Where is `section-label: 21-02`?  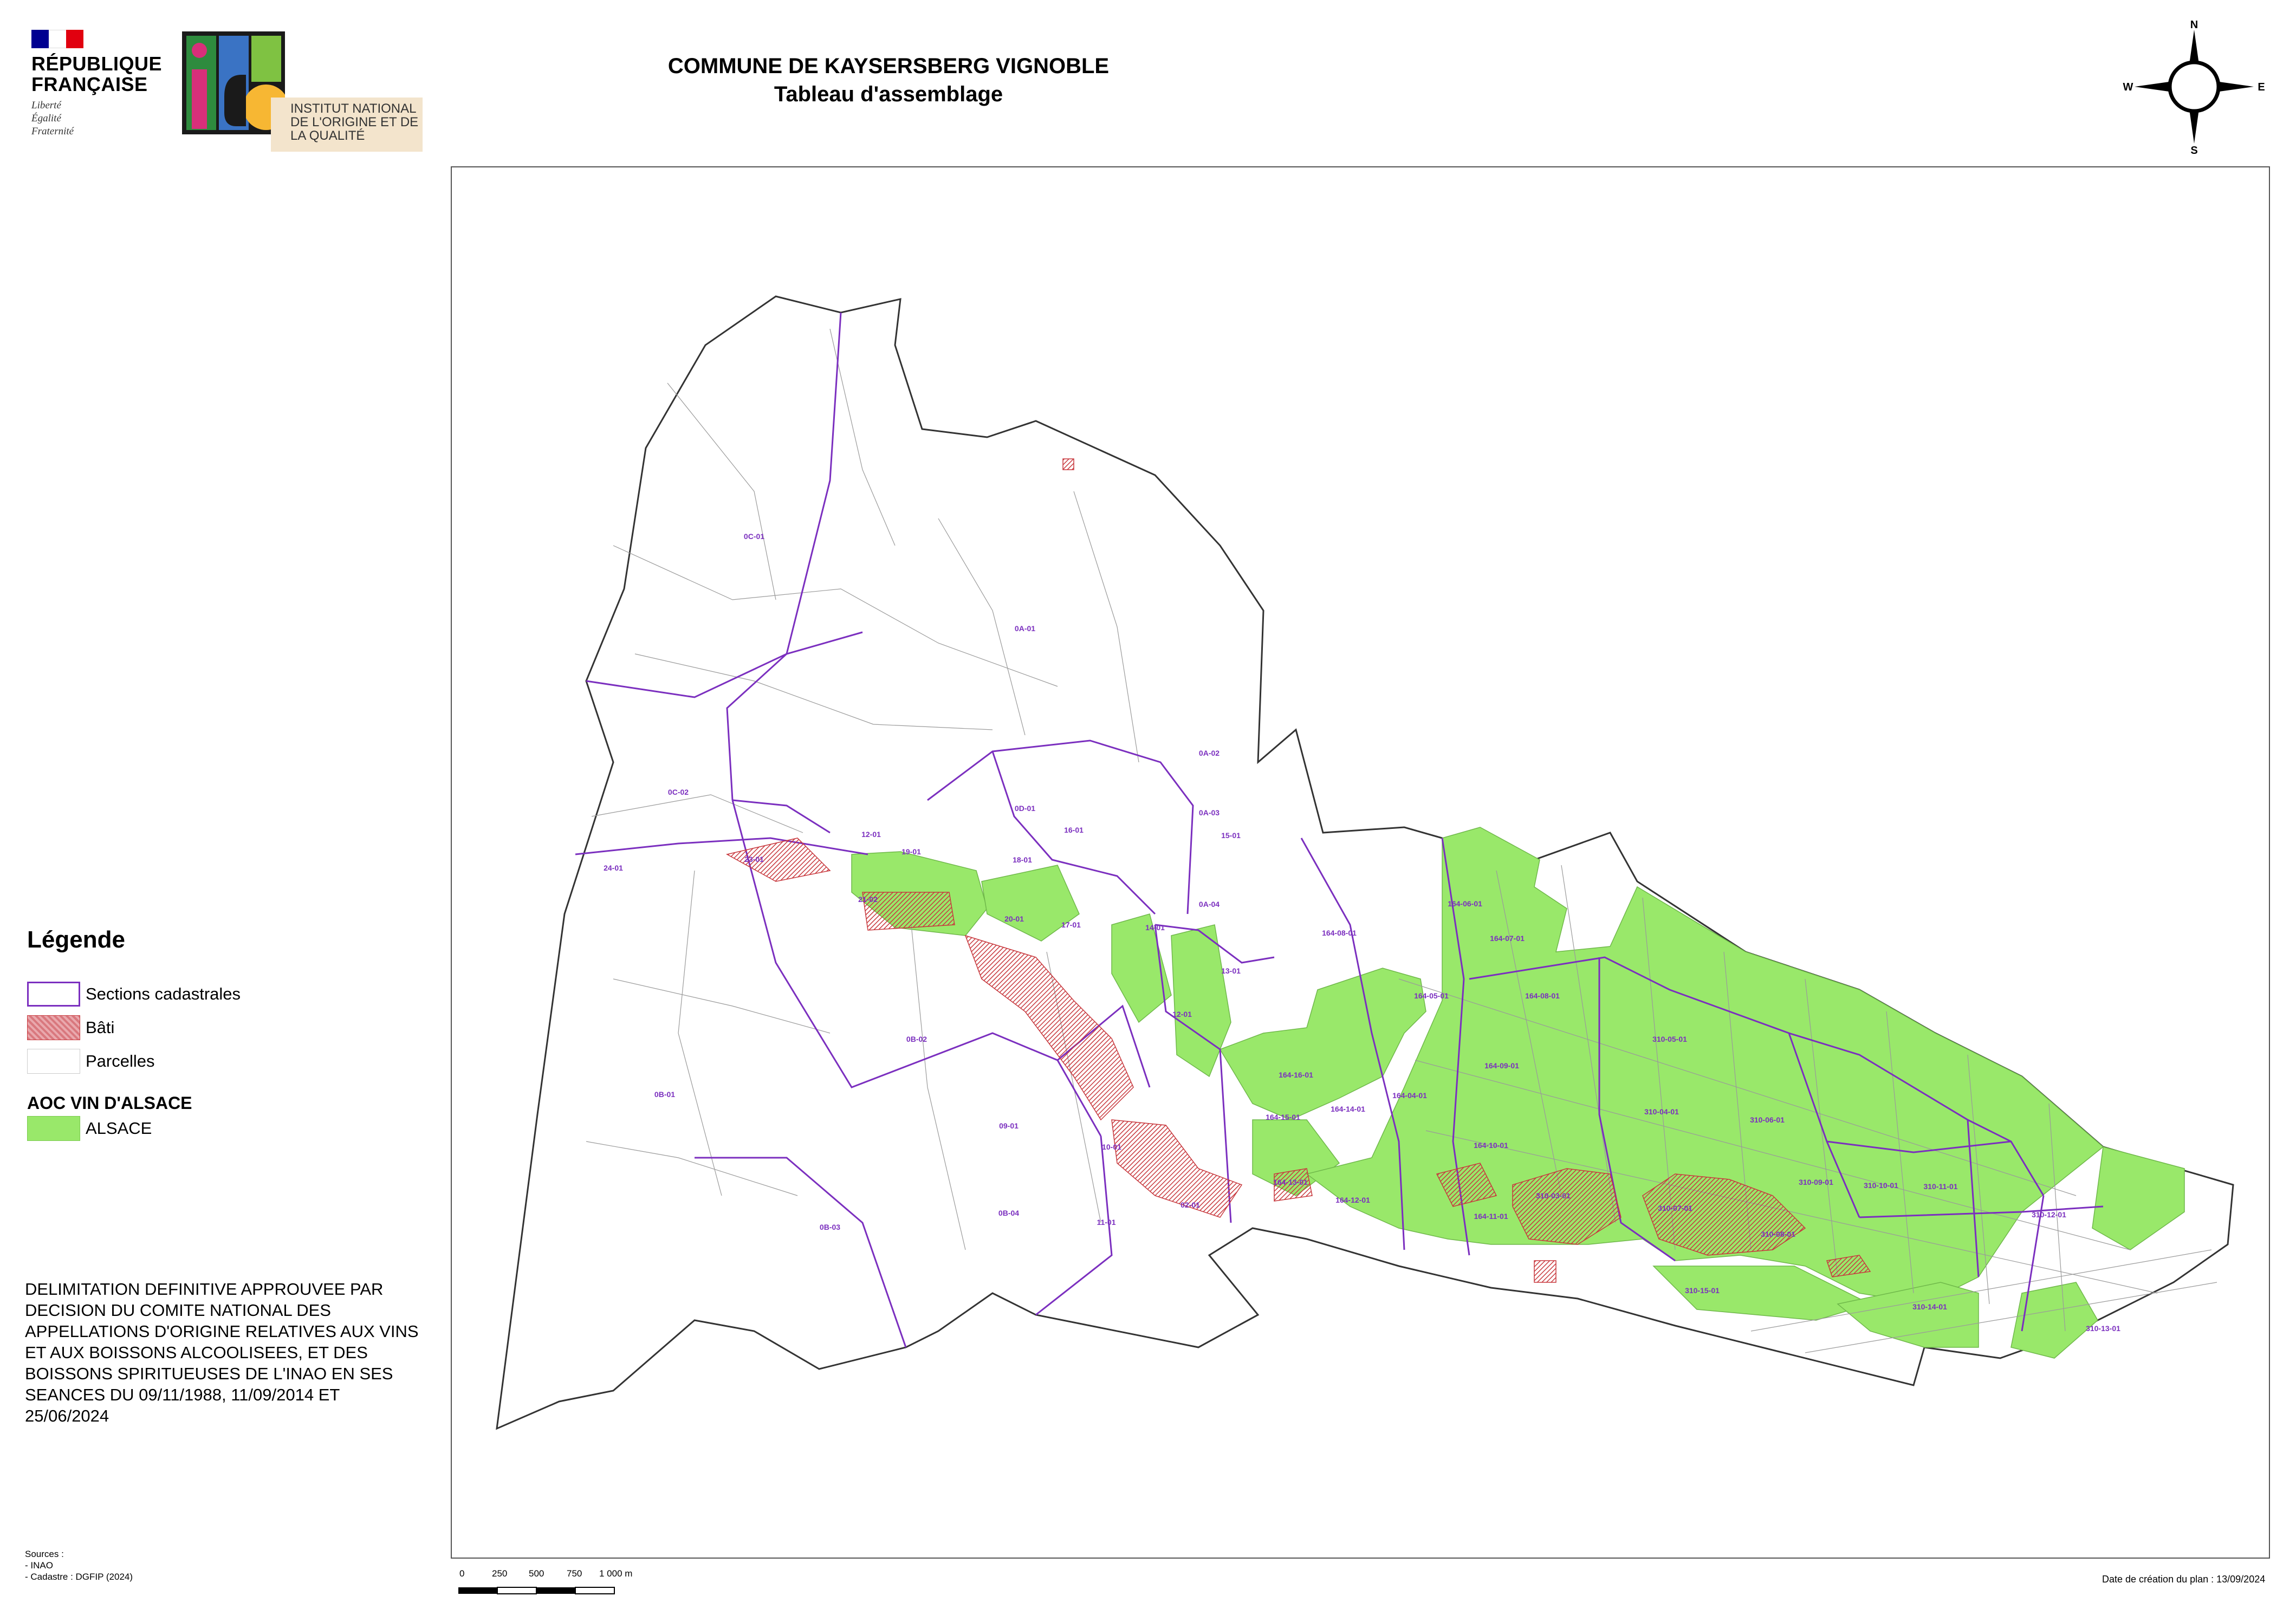 section-label: 21-02 is located at coordinates (868, 899).